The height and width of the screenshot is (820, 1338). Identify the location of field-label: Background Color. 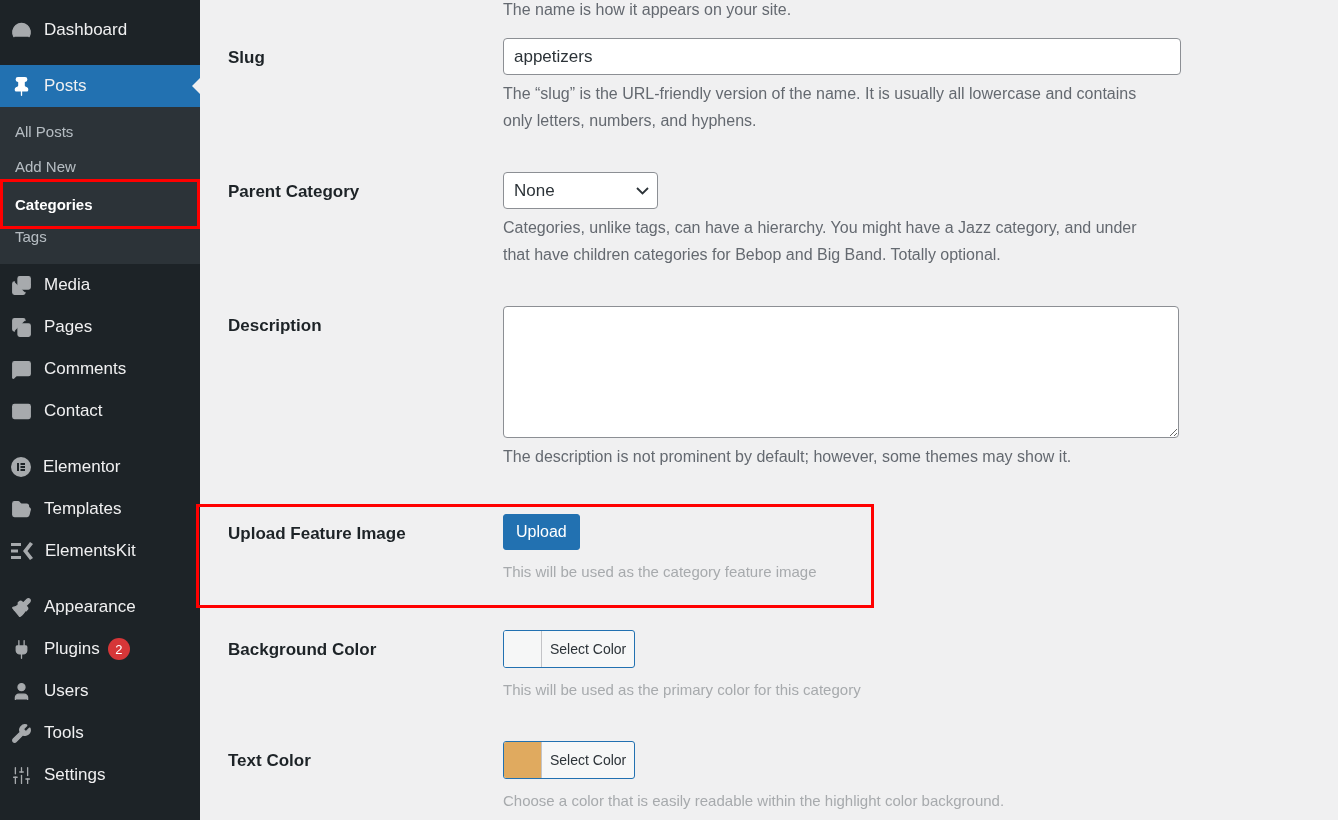
(303, 650).